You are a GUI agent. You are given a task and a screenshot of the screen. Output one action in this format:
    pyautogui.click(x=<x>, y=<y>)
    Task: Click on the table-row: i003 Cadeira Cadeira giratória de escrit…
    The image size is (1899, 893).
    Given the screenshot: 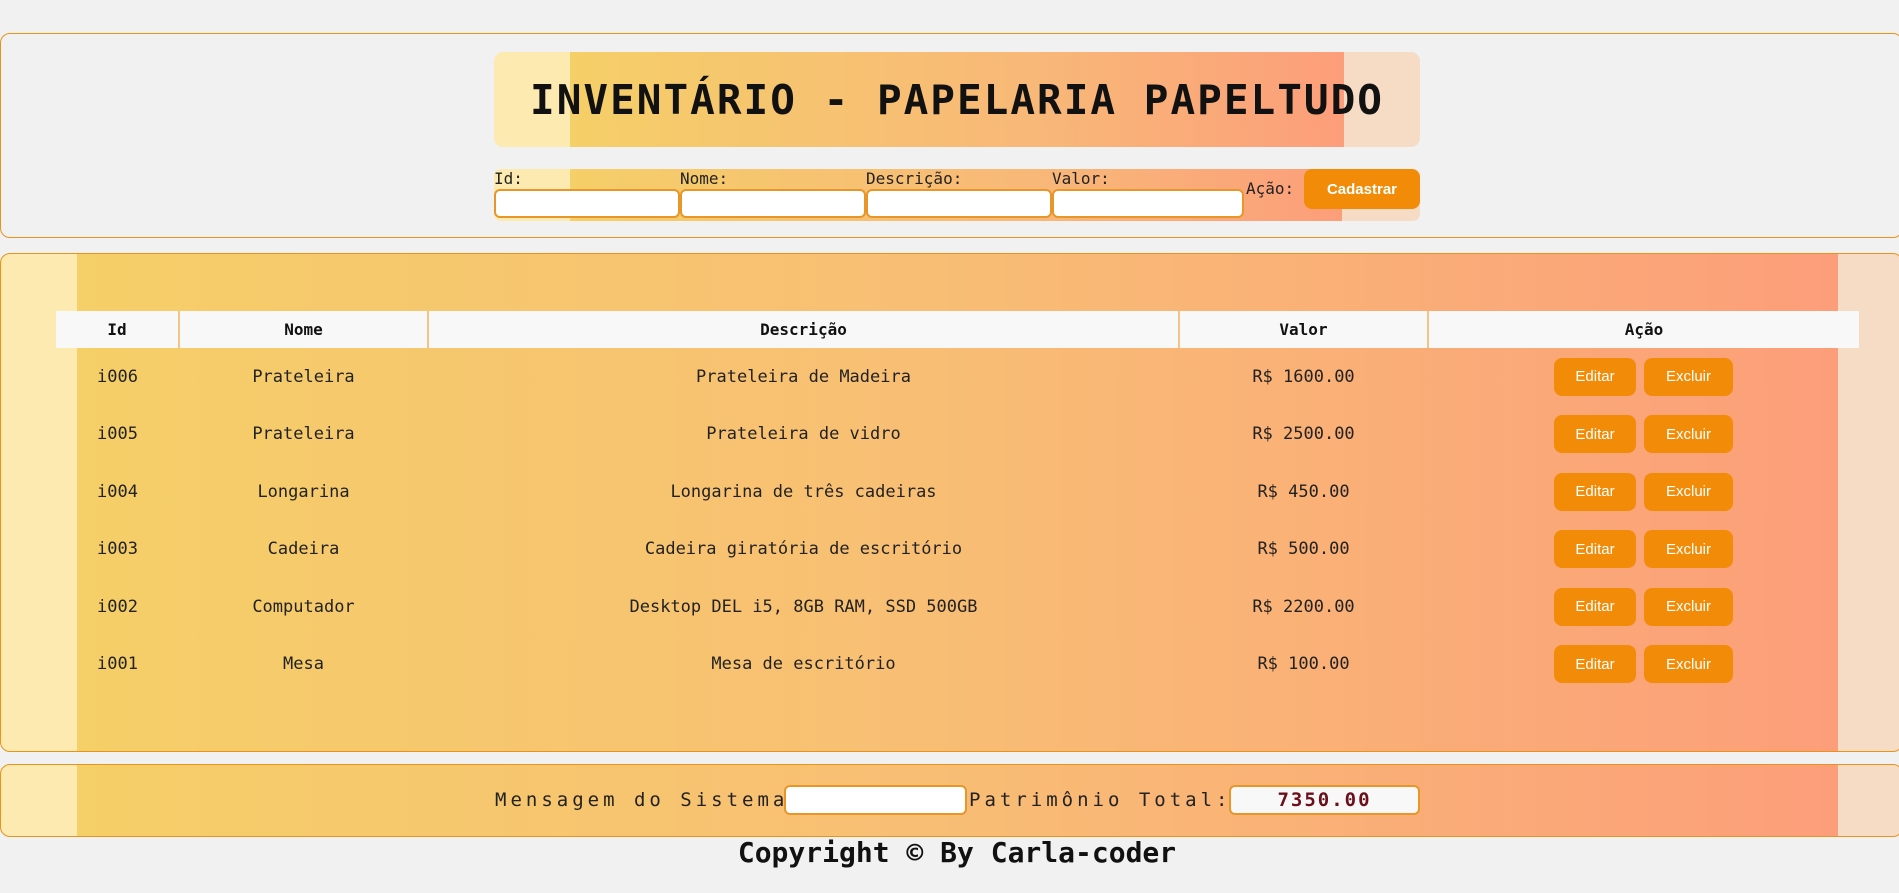 What is the action you would take?
    pyautogui.click(x=957, y=550)
    